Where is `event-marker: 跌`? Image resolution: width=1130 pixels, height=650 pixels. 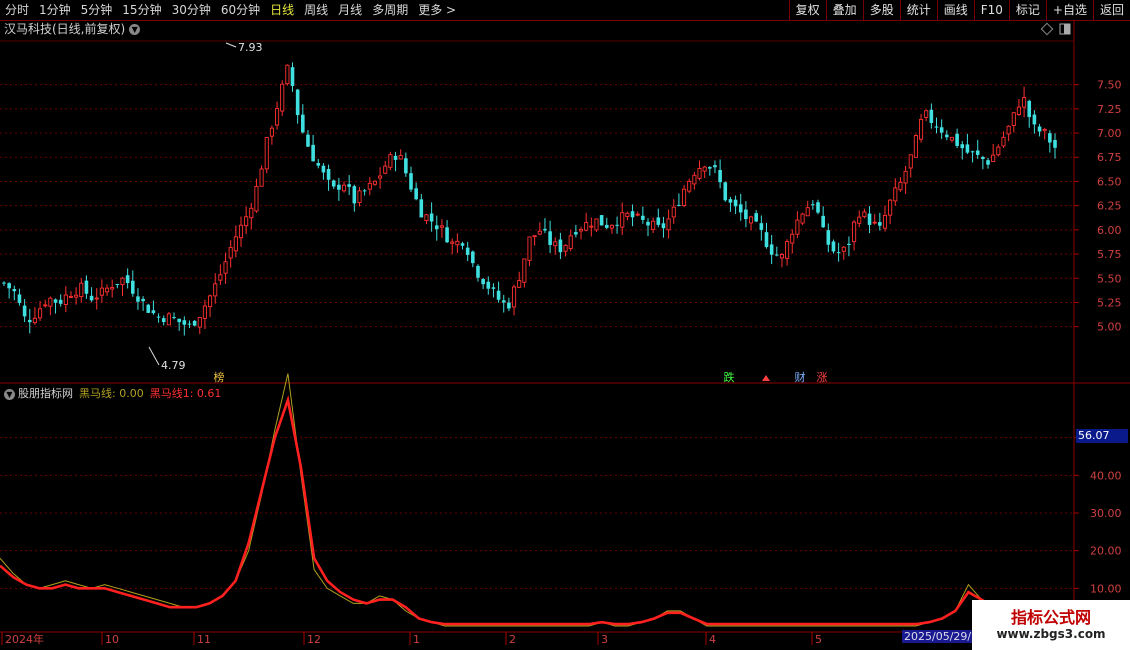
event-marker: 跌 is located at coordinates (729, 377).